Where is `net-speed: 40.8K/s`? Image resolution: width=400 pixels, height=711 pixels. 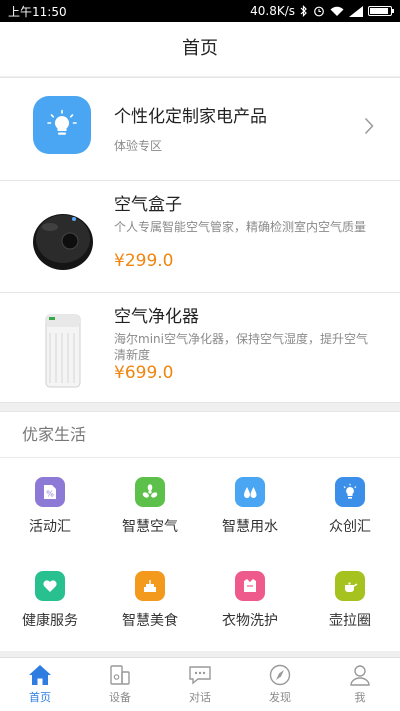 net-speed: 40.8K/s is located at coordinates (272, 11).